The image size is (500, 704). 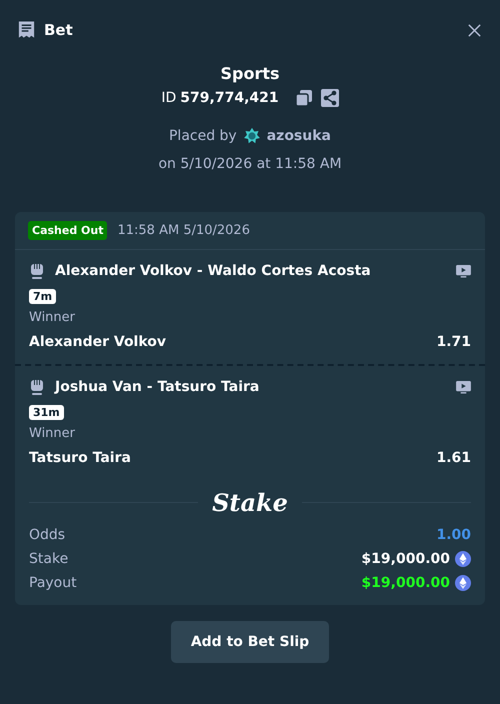 I want to click on time-badge: 31m, so click(x=46, y=412).